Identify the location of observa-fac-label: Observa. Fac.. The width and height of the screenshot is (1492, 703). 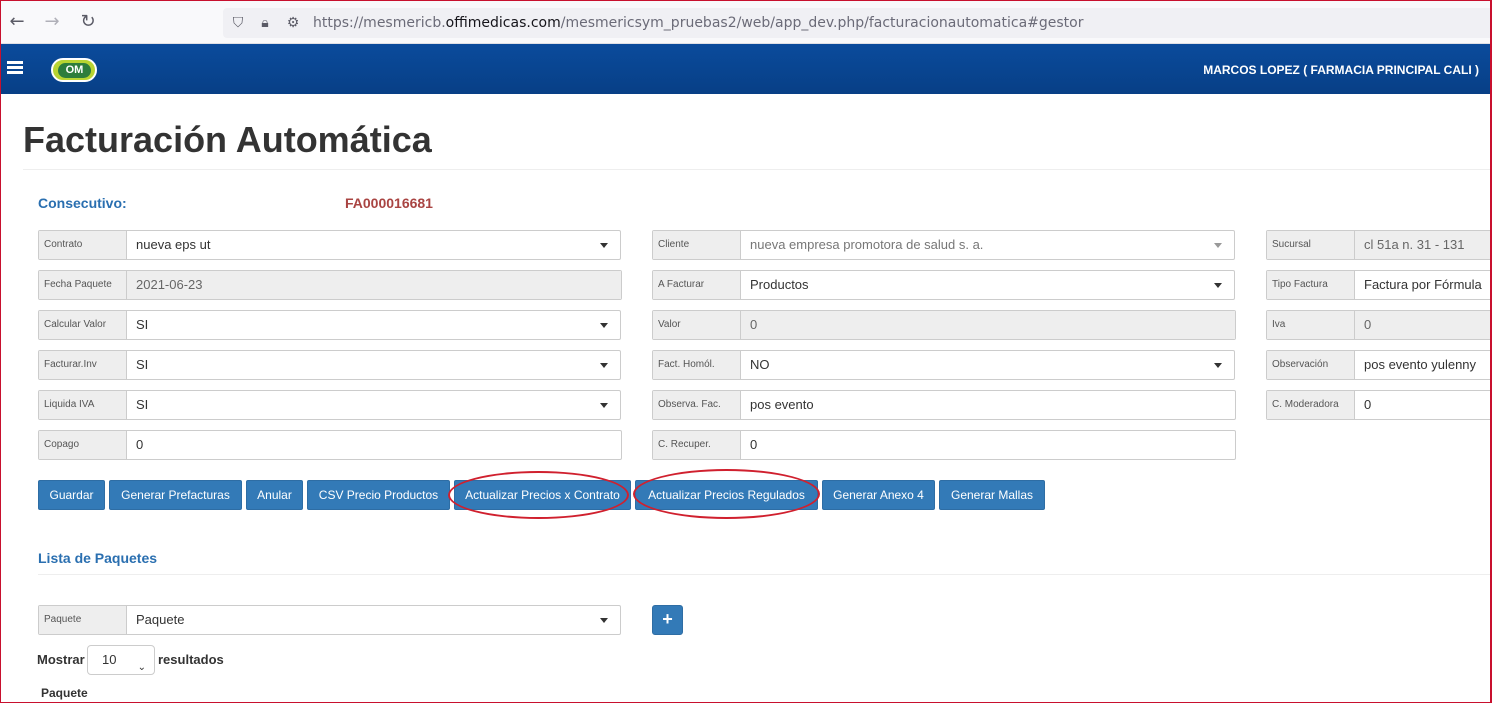
(697, 405).